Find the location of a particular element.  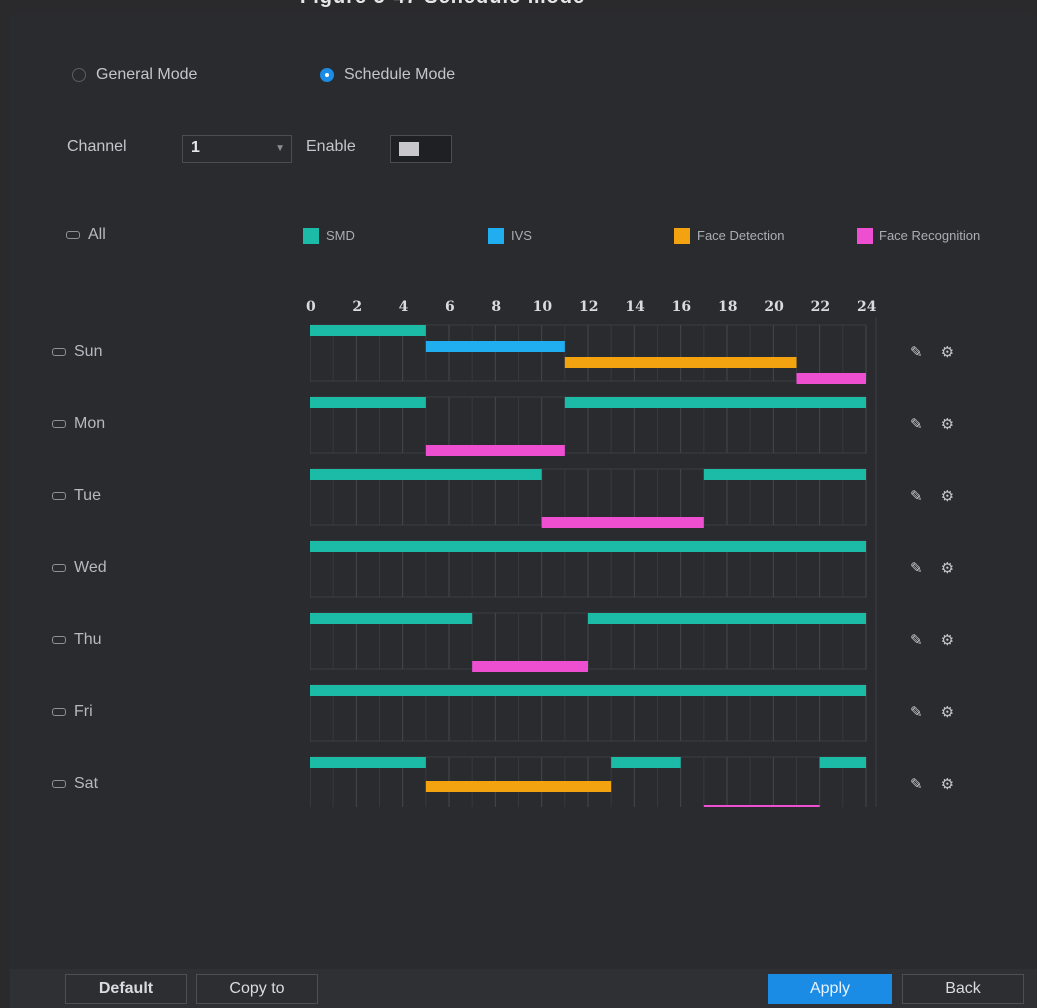

enable-toggle is located at coordinates (421, 149).